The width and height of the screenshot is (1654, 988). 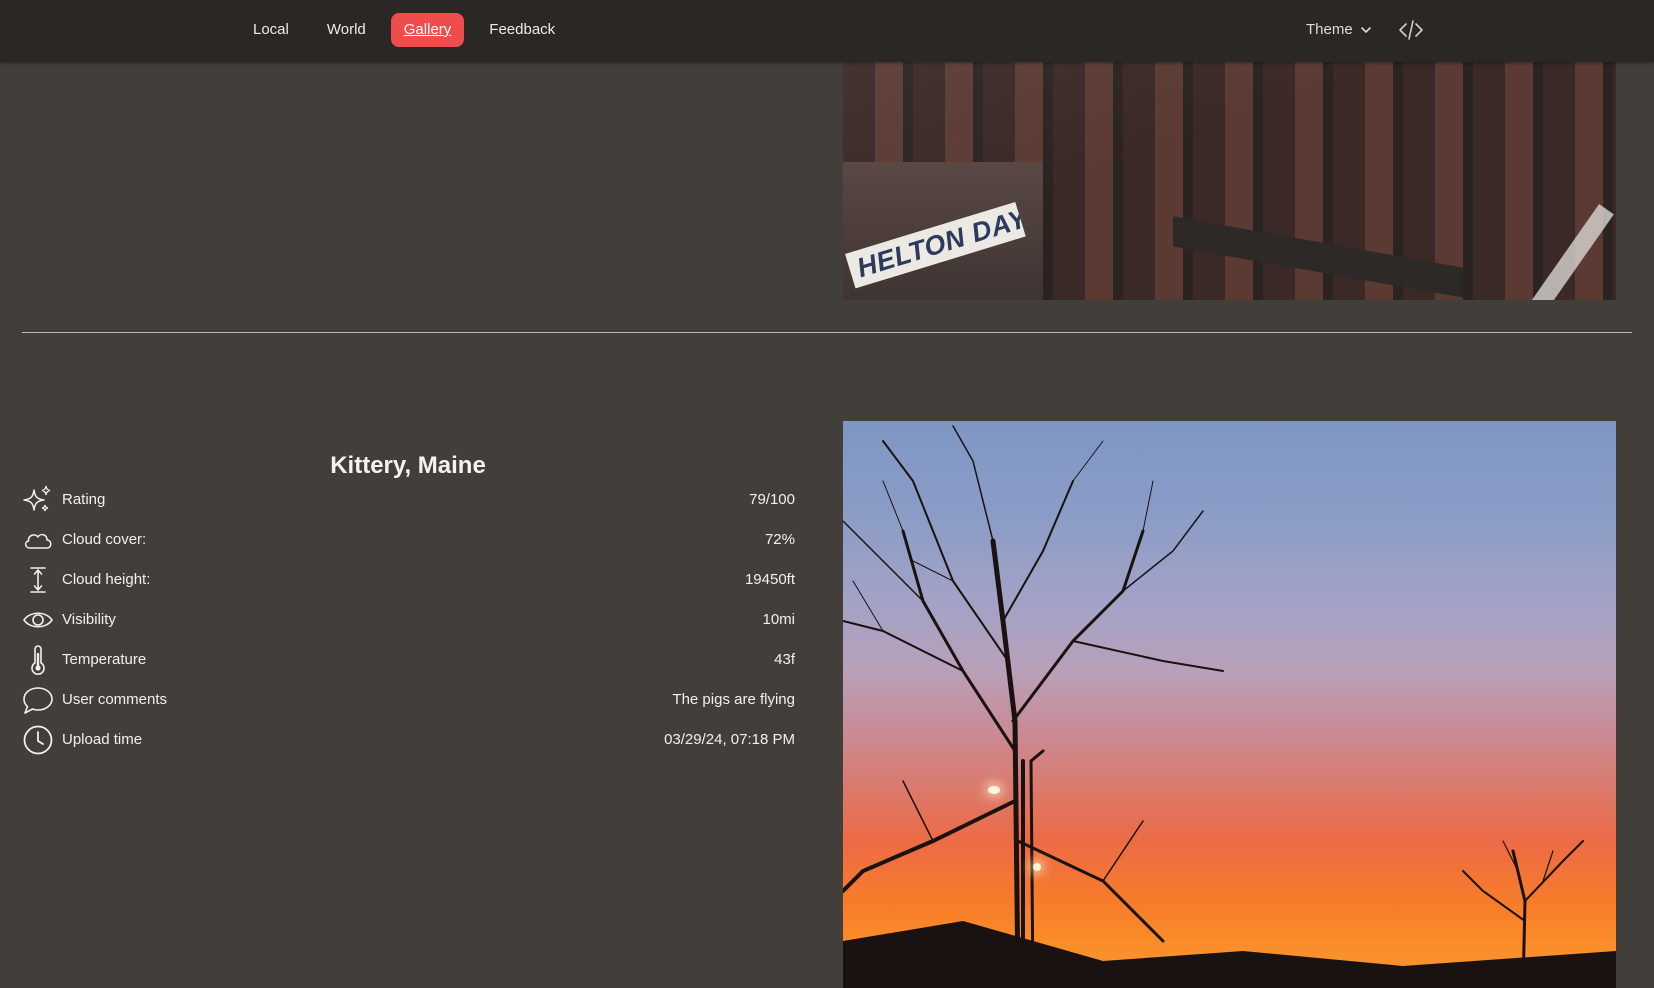 I want to click on stat-row-rating: Rating 79/100, so click(x=408, y=501).